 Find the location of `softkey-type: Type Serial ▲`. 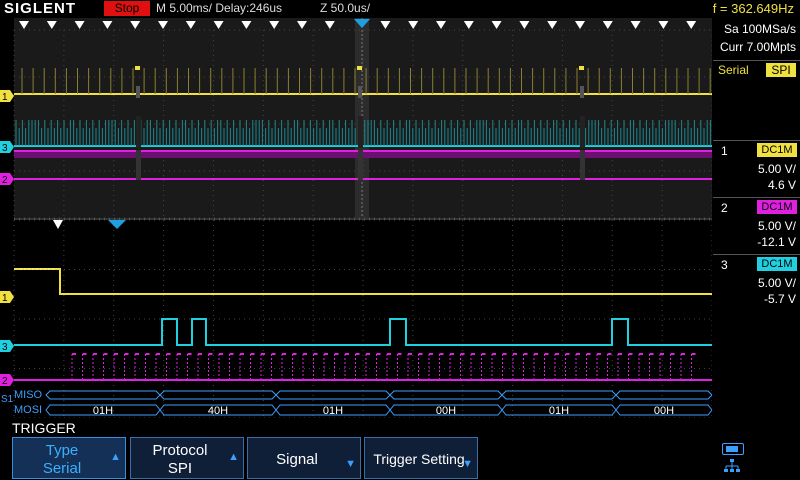

softkey-type: Type Serial ▲ is located at coordinates (69, 458).